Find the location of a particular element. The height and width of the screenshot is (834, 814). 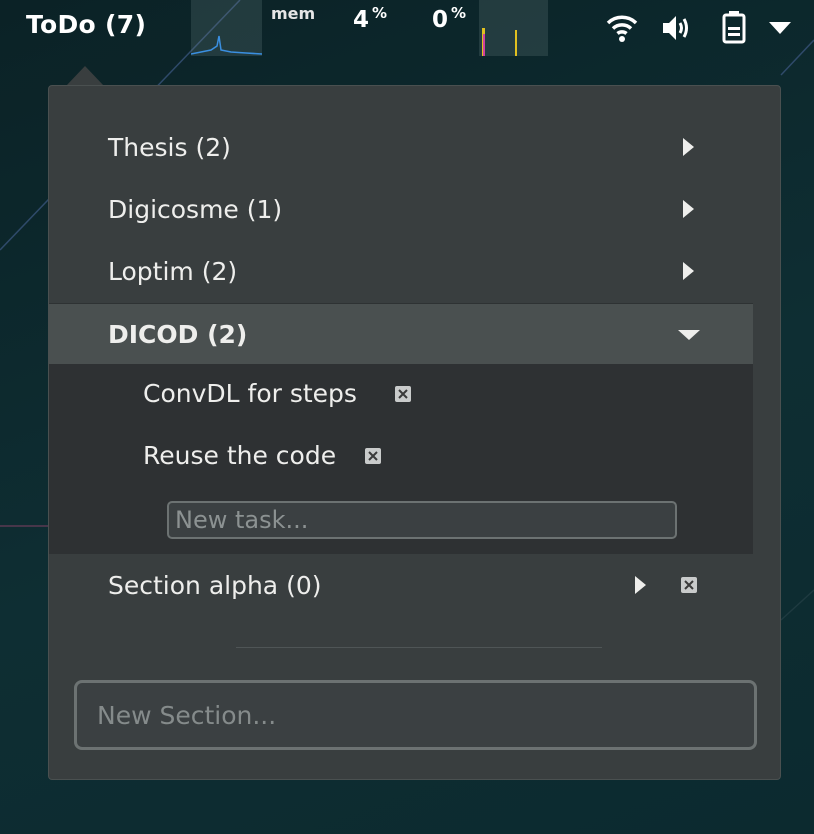

new-task-input is located at coordinates (422, 520).